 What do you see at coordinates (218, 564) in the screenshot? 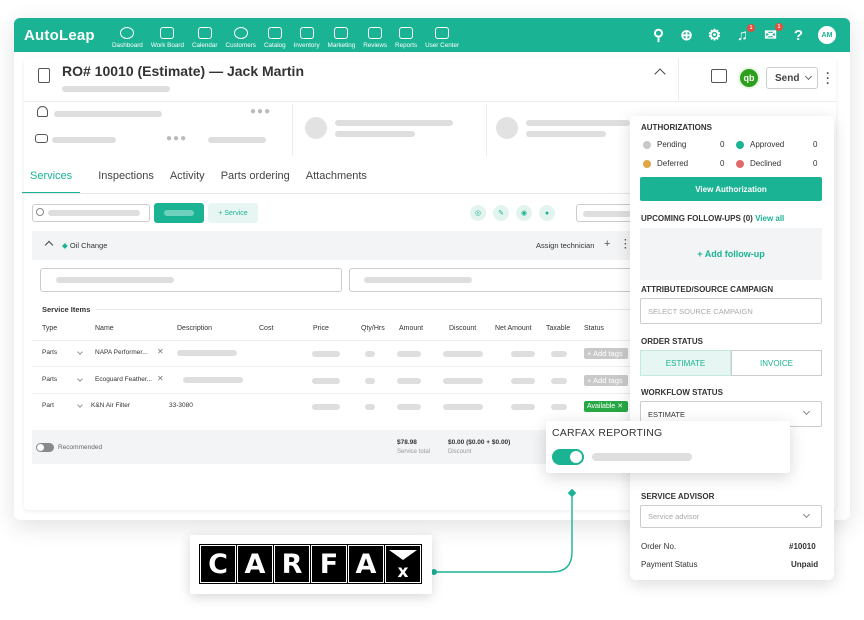
I see `carfax-letter: C` at bounding box center [218, 564].